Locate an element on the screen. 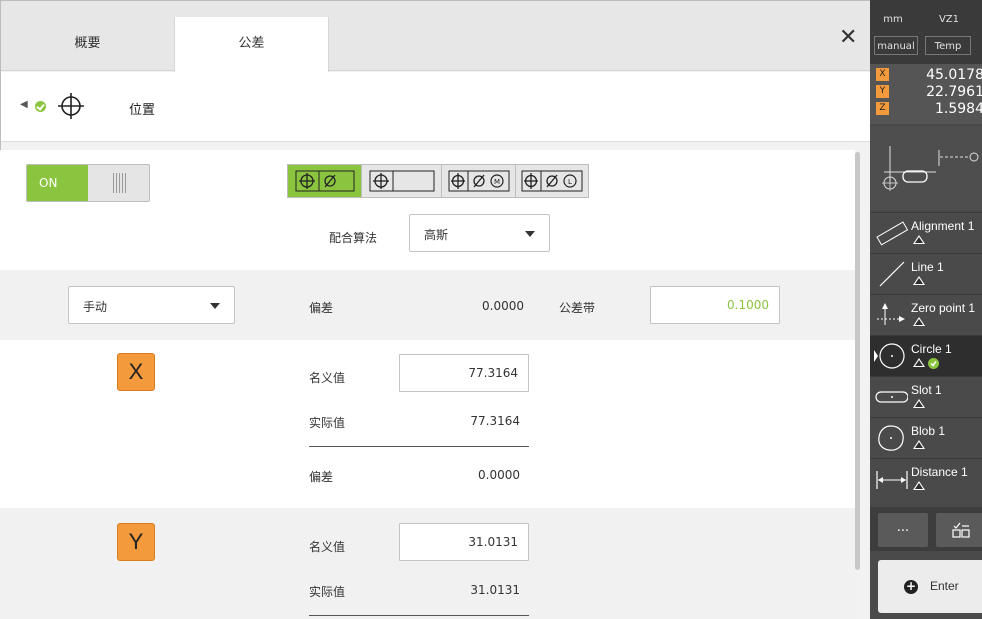 Image resolution: width=982 pixels, height=619 pixels. feature-item: Zero point 1 is located at coordinates (926, 314).